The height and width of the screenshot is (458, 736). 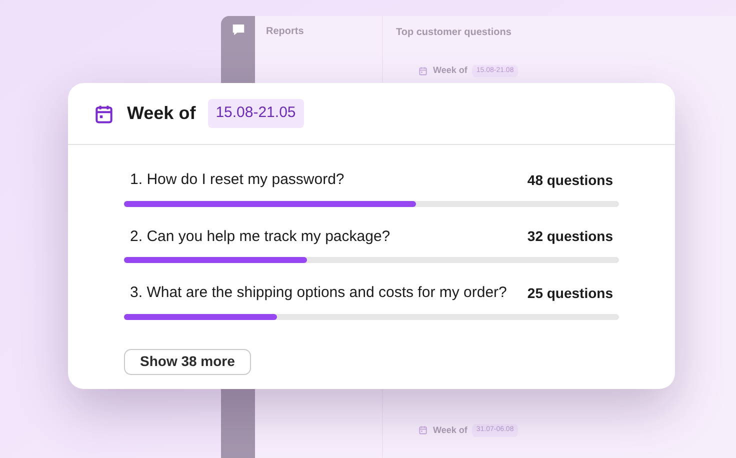 What do you see at coordinates (237, 180) in the screenshot?
I see `question-text: 1. How do I reset my password?` at bounding box center [237, 180].